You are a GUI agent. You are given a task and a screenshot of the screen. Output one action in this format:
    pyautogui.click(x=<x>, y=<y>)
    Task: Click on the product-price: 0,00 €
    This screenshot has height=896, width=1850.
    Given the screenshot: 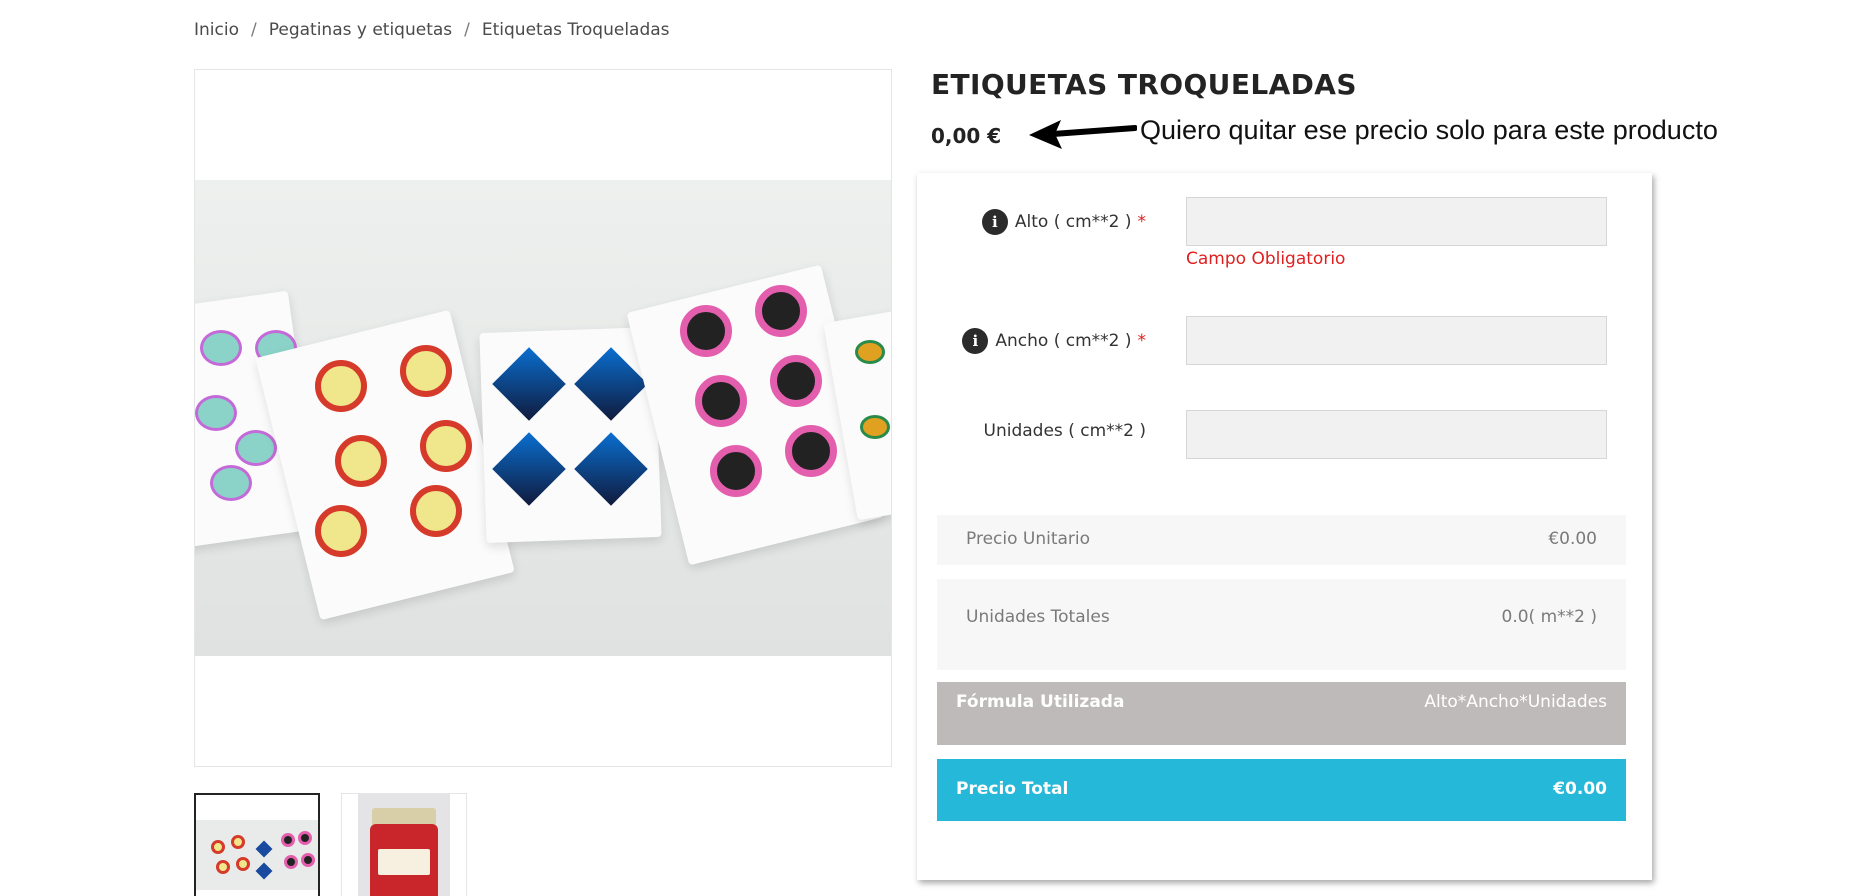 What is the action you would take?
    pyautogui.click(x=966, y=136)
    